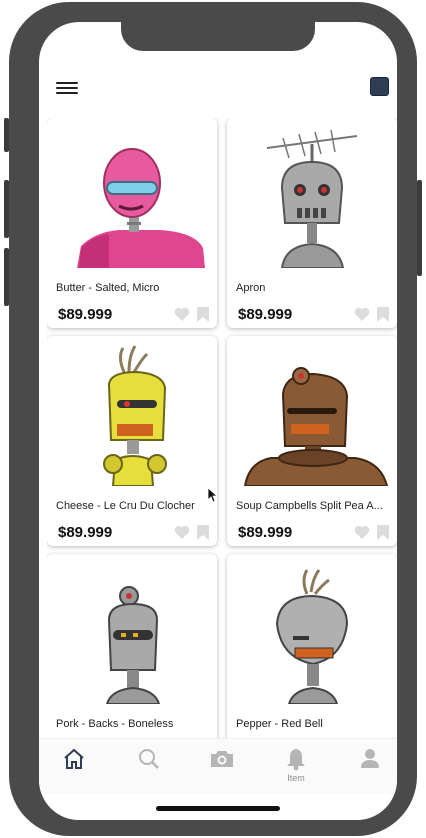  I want to click on tab-search, so click(149, 767).